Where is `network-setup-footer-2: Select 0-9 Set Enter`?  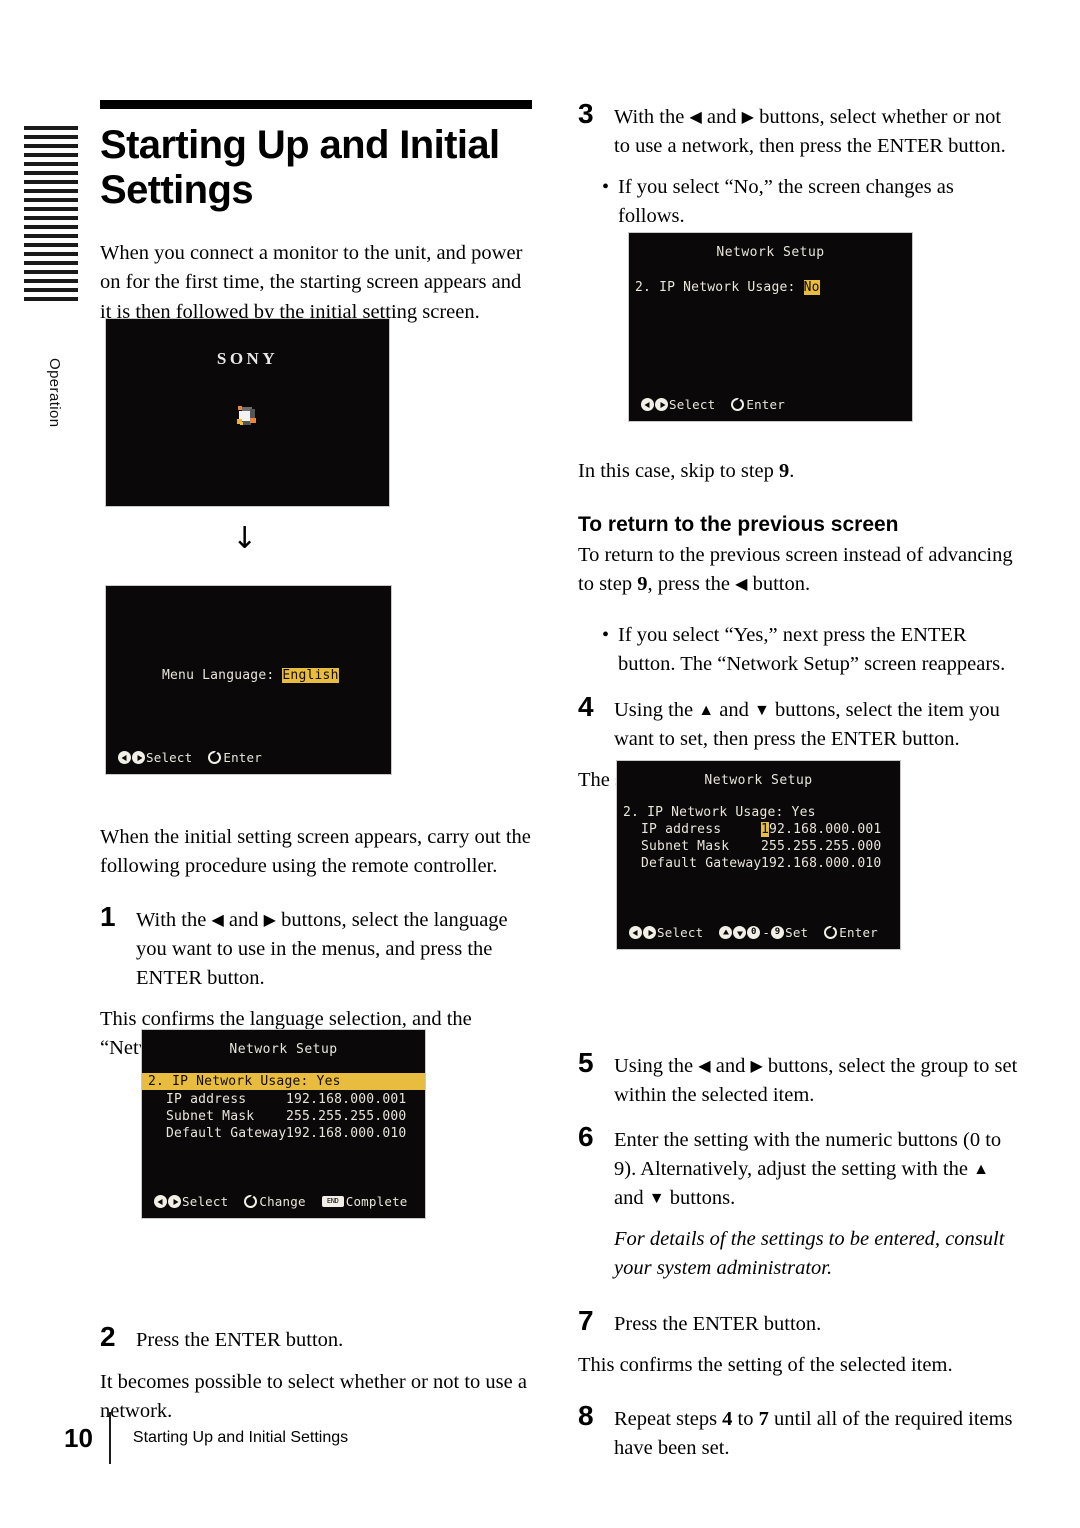
network-setup-footer-2: Select 0-9 Set Enter is located at coordinates (761, 932).